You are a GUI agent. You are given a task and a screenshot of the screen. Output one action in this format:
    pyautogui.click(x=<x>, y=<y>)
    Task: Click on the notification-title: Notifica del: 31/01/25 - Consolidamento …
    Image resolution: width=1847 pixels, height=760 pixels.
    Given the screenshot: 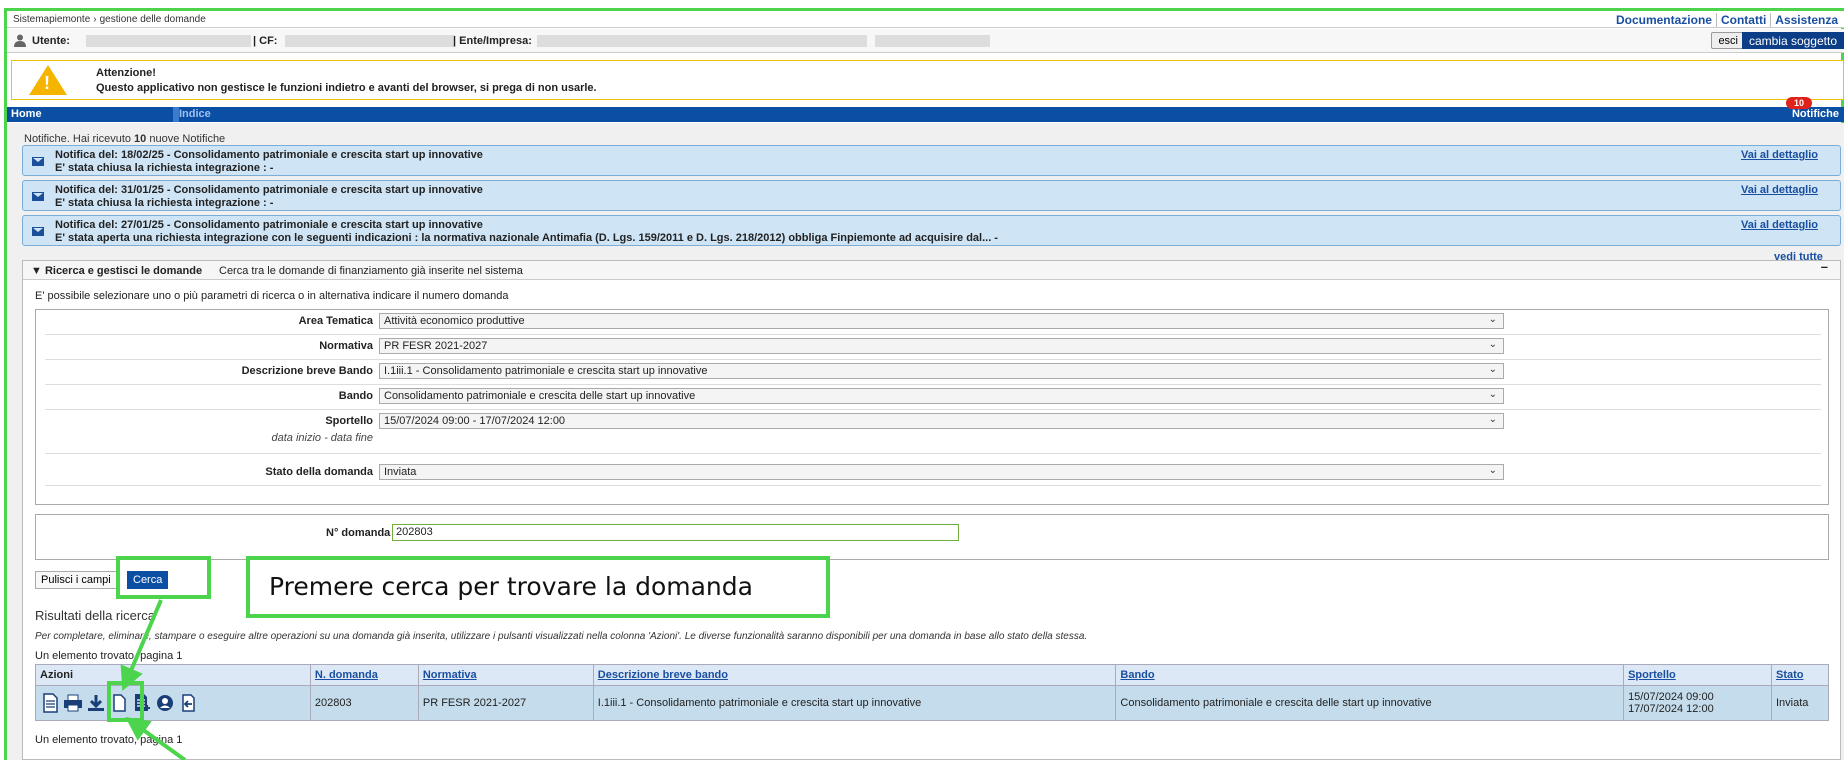 What is the action you would take?
    pyautogui.click(x=269, y=190)
    